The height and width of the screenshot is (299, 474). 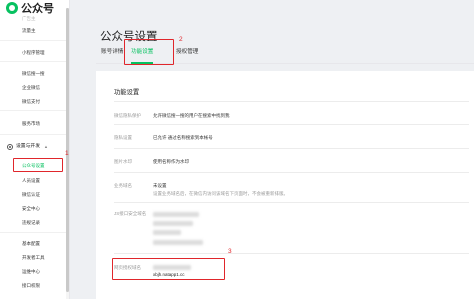 What do you see at coordinates (46, 146) in the screenshot?
I see `chevron-up-icon: ▲` at bounding box center [46, 146].